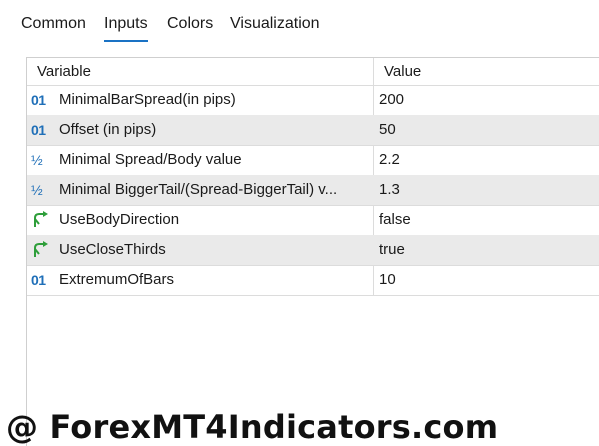  I want to click on table-header: Variable Value, so click(313, 72).